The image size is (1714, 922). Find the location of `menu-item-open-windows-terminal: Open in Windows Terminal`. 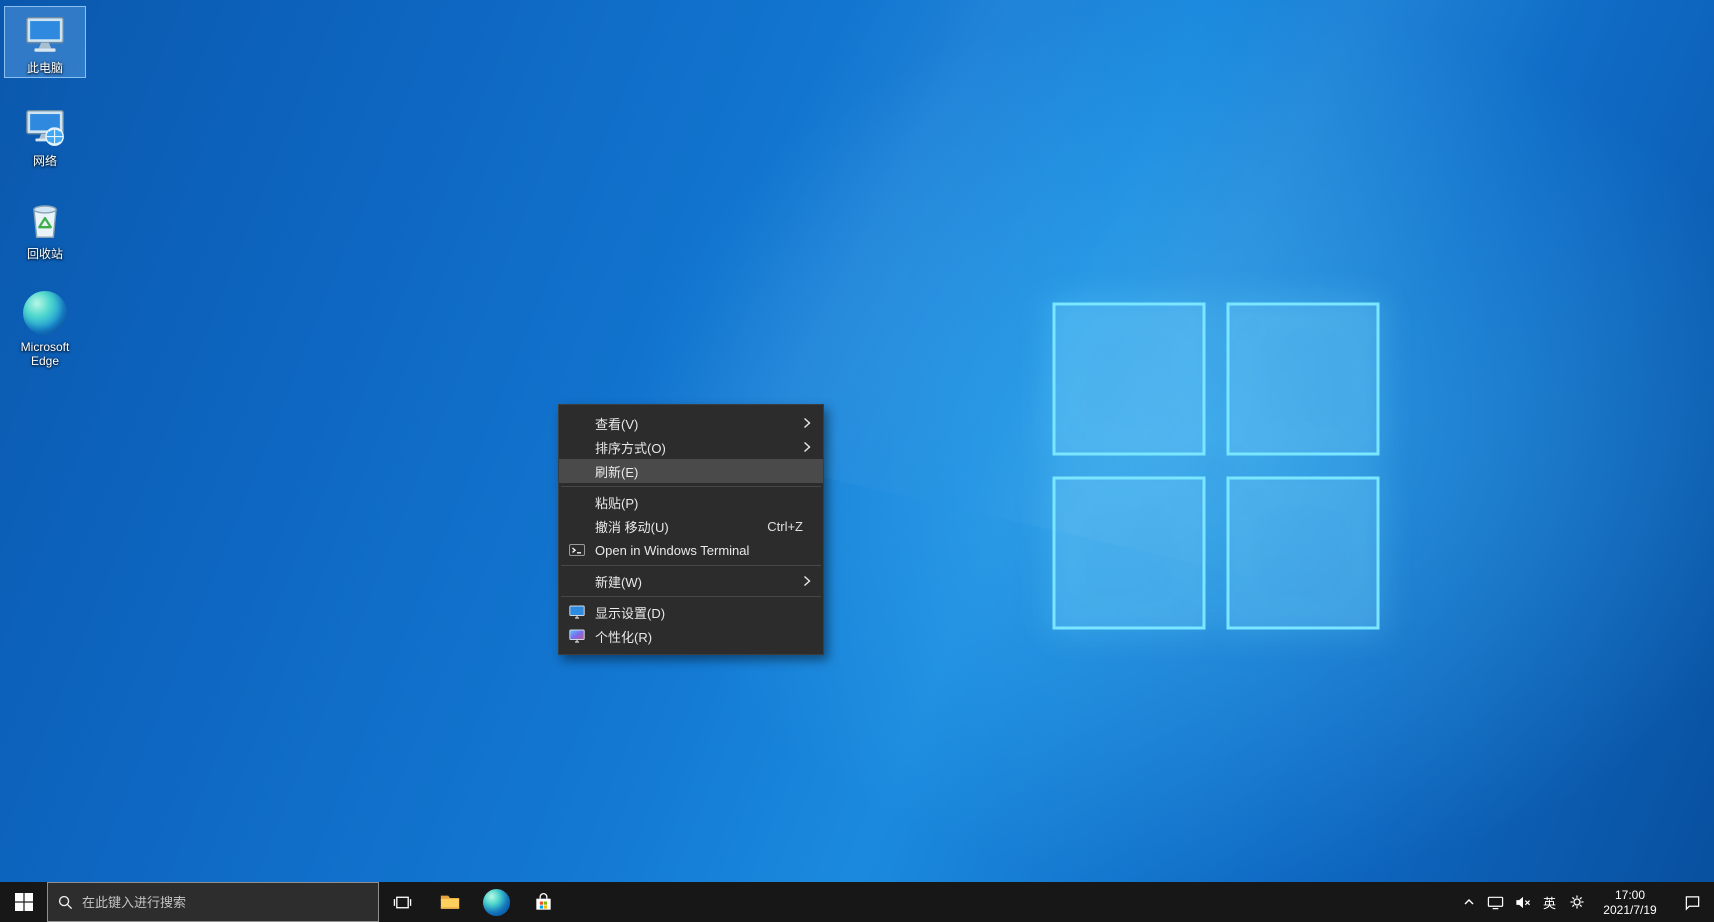

menu-item-open-windows-terminal: Open in Windows Terminal is located at coordinates (691, 550).